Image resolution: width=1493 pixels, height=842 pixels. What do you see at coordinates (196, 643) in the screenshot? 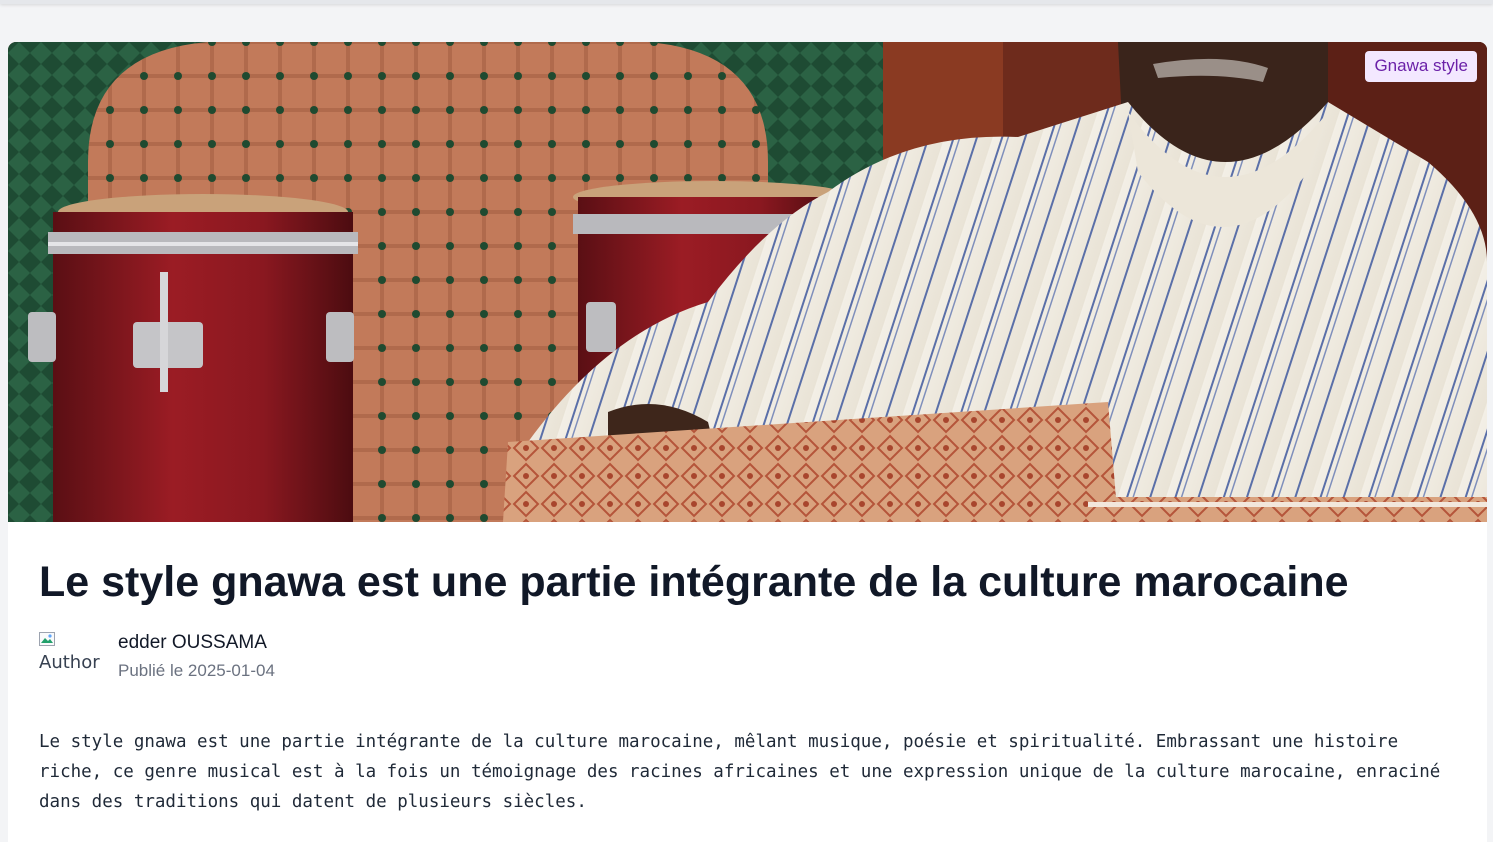
I see `author-name: edder OUSSAMA` at bounding box center [196, 643].